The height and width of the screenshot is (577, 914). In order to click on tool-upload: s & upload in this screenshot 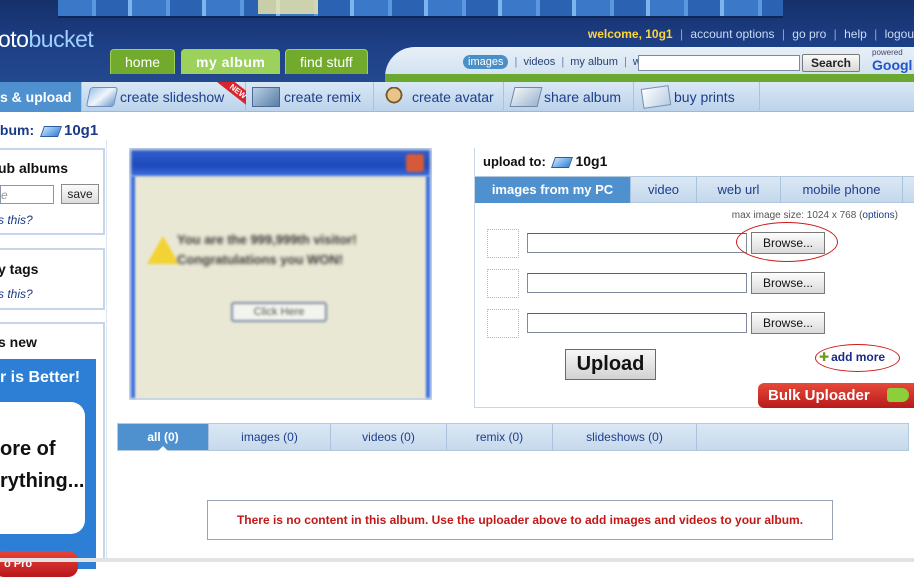, I will do `click(41, 97)`.